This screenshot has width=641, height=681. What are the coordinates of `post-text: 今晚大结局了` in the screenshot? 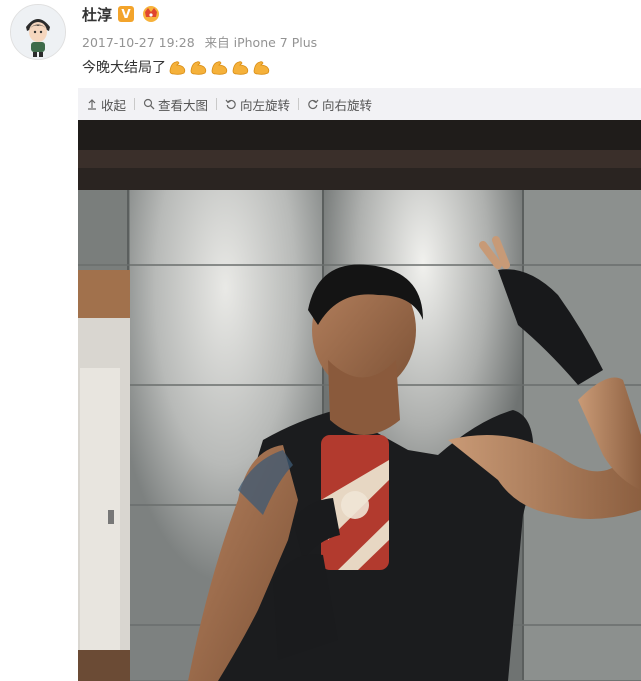 It's located at (177, 67).